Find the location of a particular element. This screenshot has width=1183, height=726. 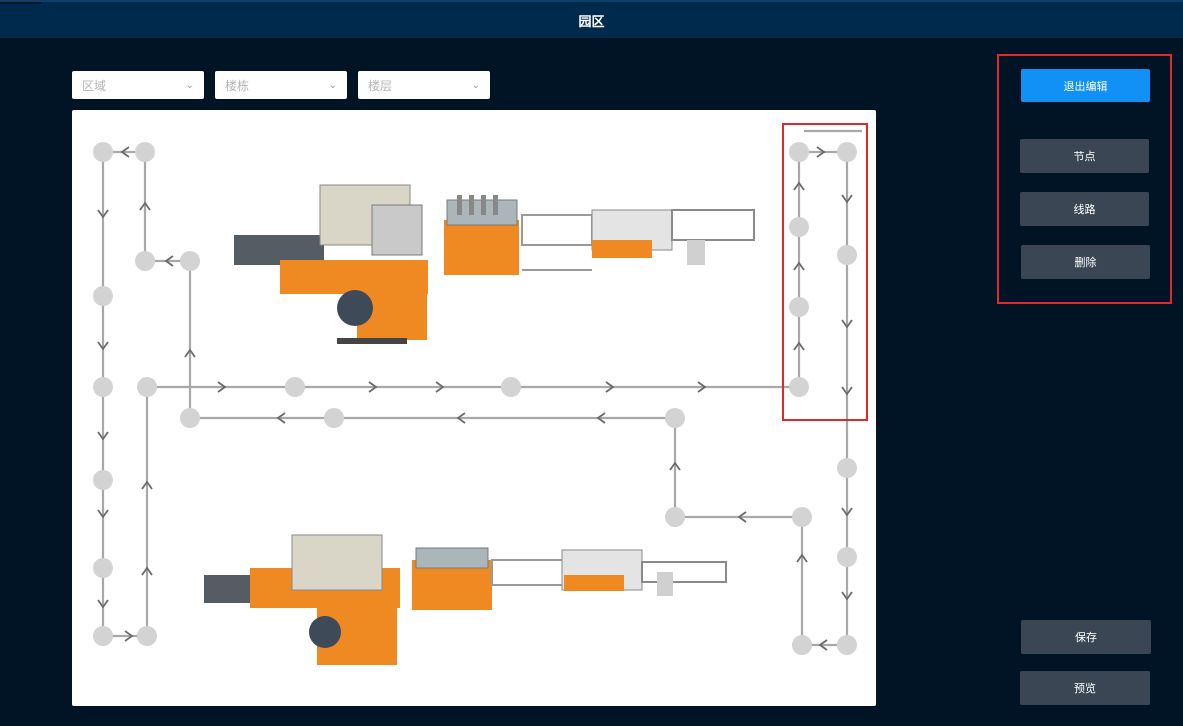

app-header: 园区 is located at coordinates (591, 19).